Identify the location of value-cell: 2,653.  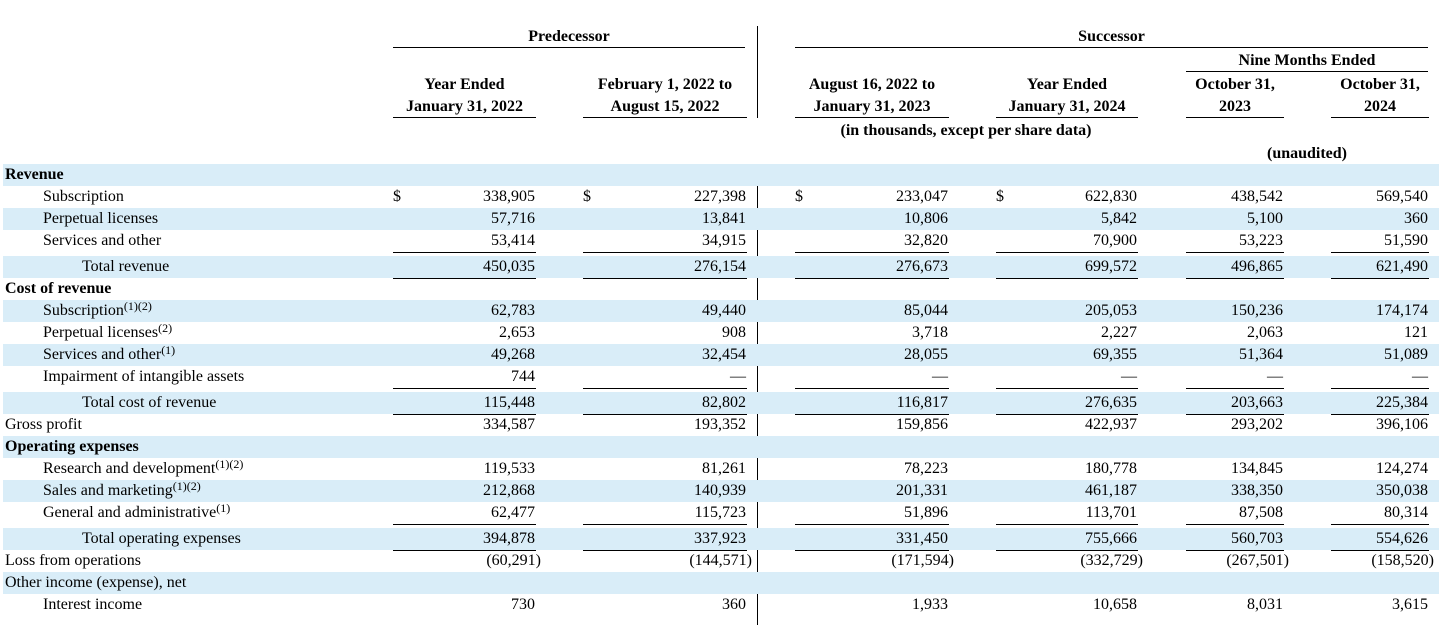
(517, 332).